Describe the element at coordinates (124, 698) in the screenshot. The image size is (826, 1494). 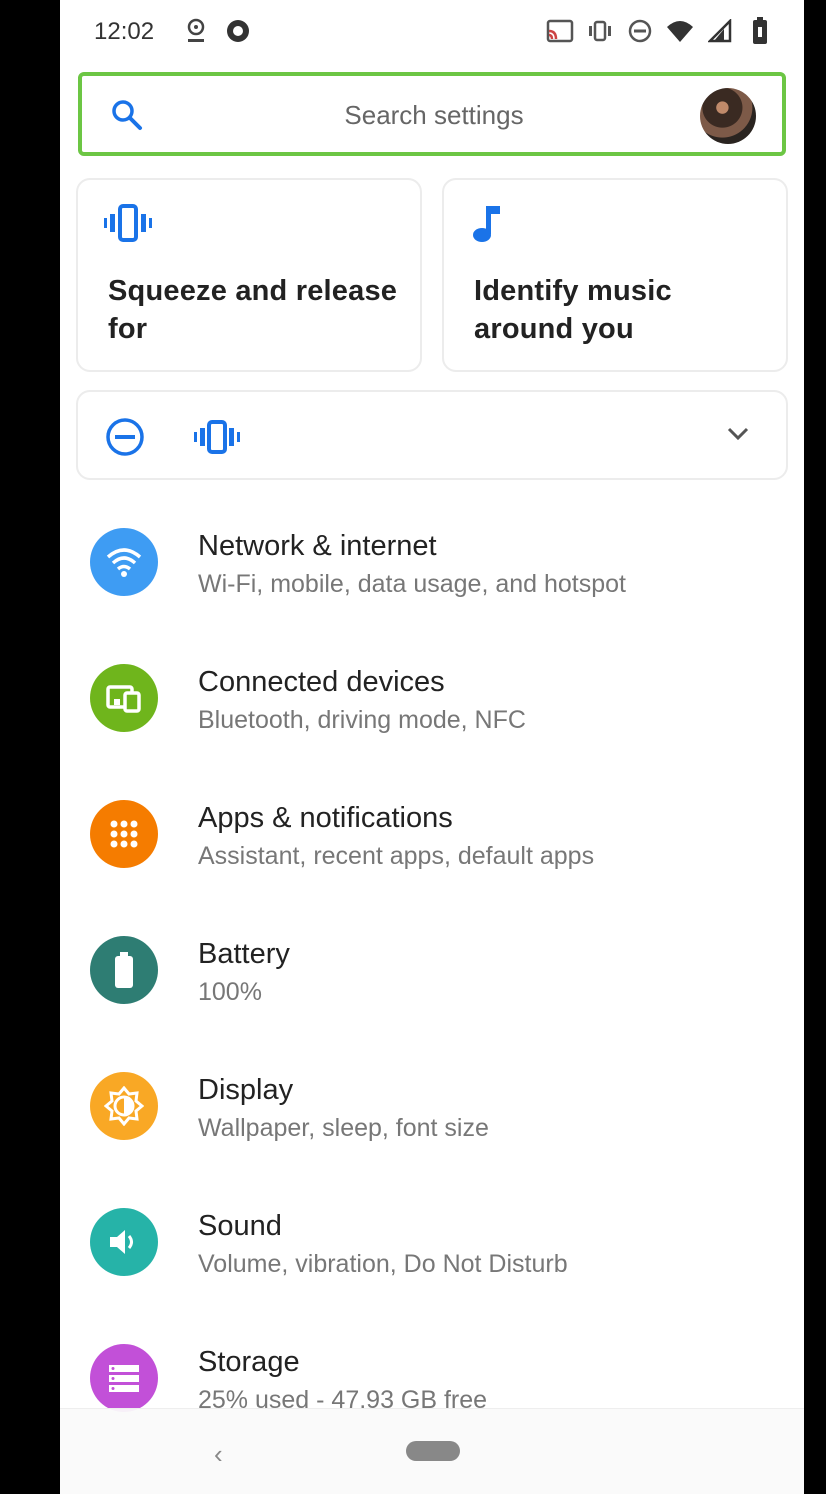
I see `devices-icon` at that location.